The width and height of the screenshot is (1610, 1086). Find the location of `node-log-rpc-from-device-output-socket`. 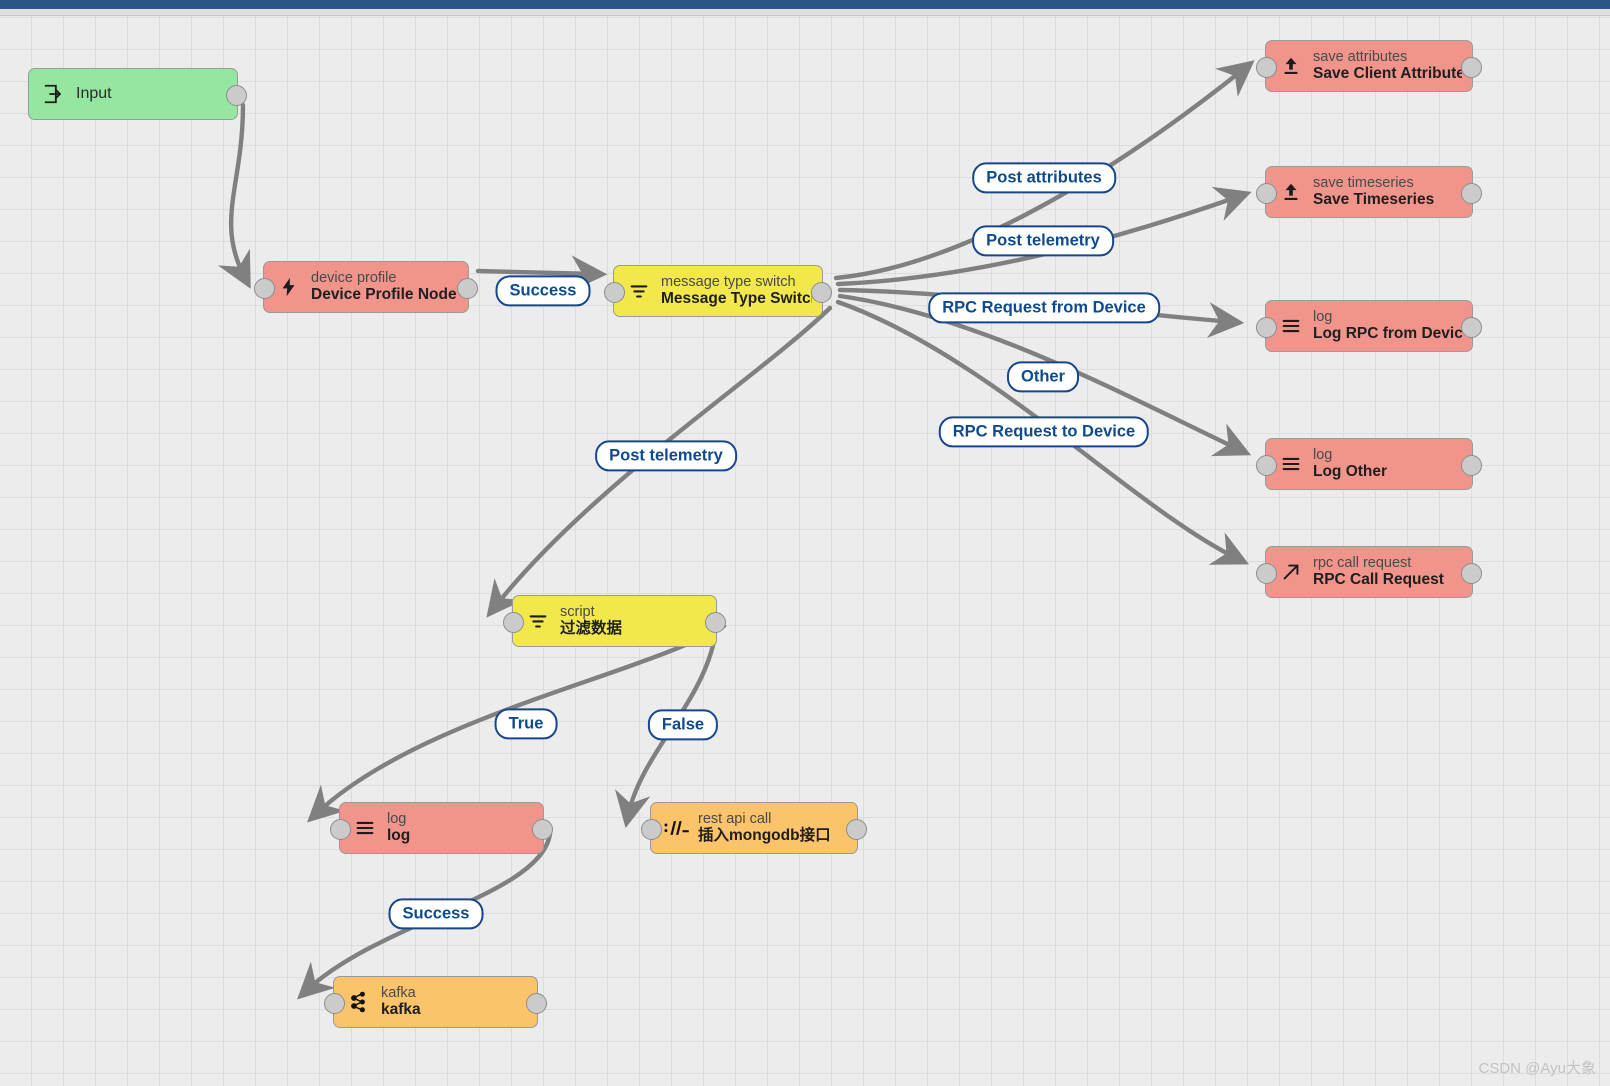

node-log-rpc-from-device-output-socket is located at coordinates (1471, 327).